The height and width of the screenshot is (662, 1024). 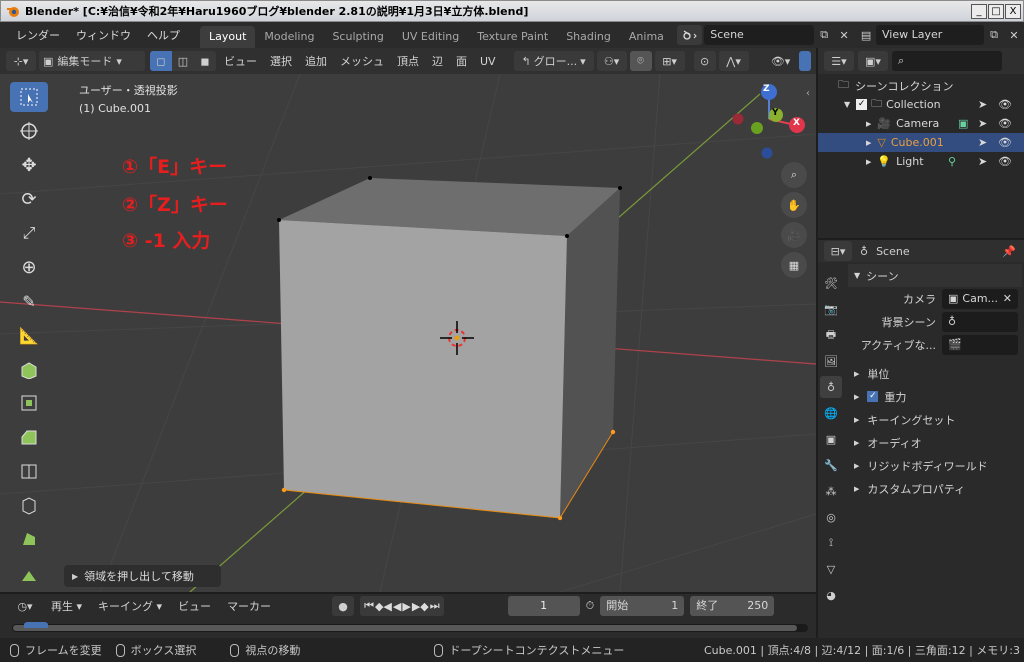 I want to click on collapse-sidebar-icon: ‹, so click(x=808, y=93).